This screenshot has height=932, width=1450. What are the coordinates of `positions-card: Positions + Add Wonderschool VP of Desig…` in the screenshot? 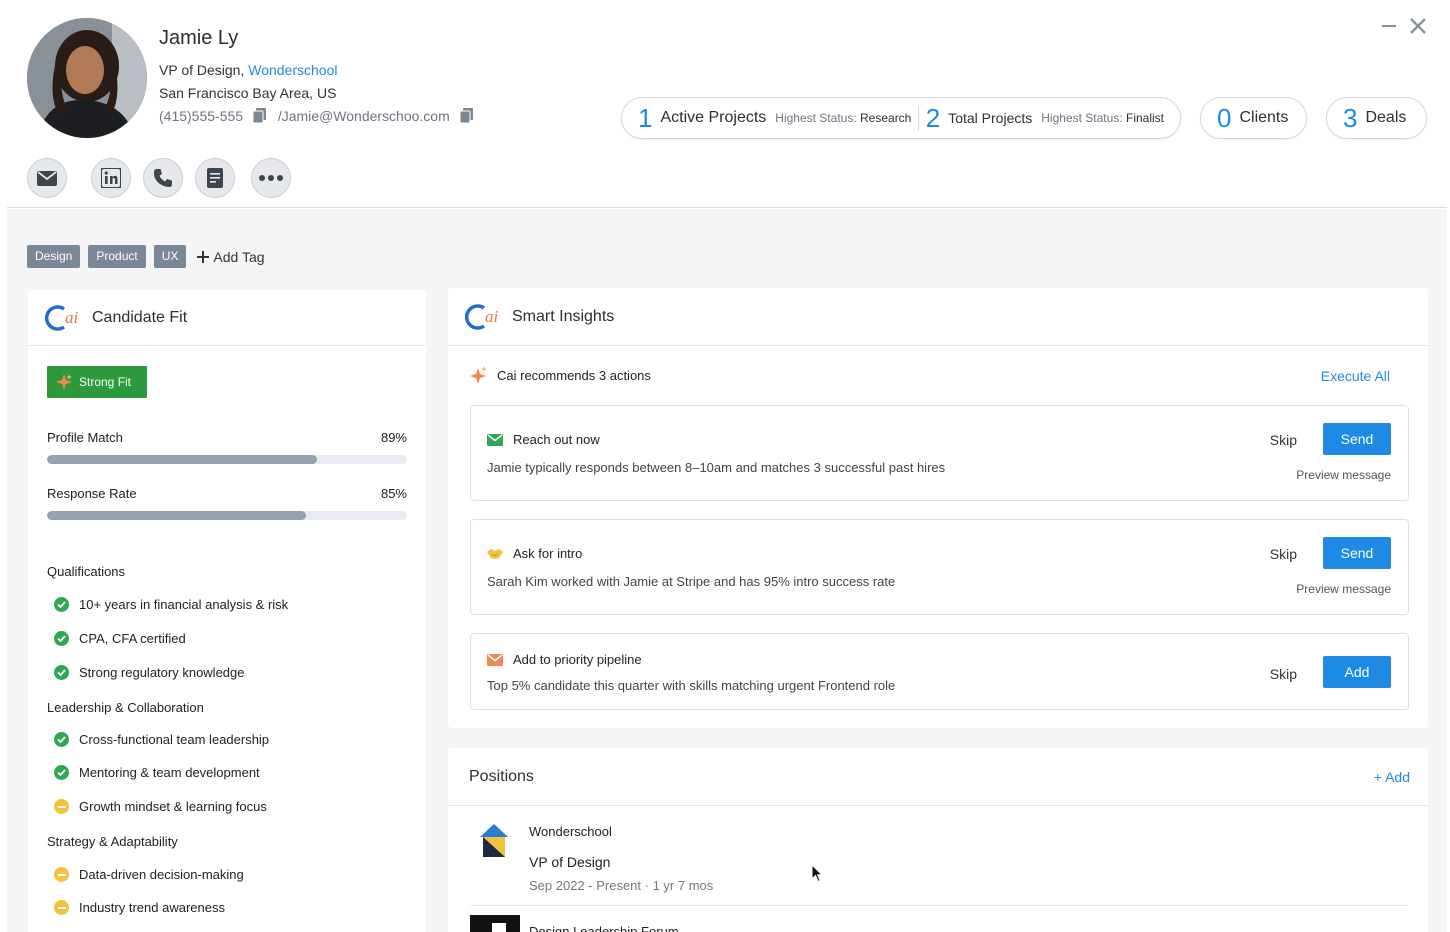 It's located at (938, 840).